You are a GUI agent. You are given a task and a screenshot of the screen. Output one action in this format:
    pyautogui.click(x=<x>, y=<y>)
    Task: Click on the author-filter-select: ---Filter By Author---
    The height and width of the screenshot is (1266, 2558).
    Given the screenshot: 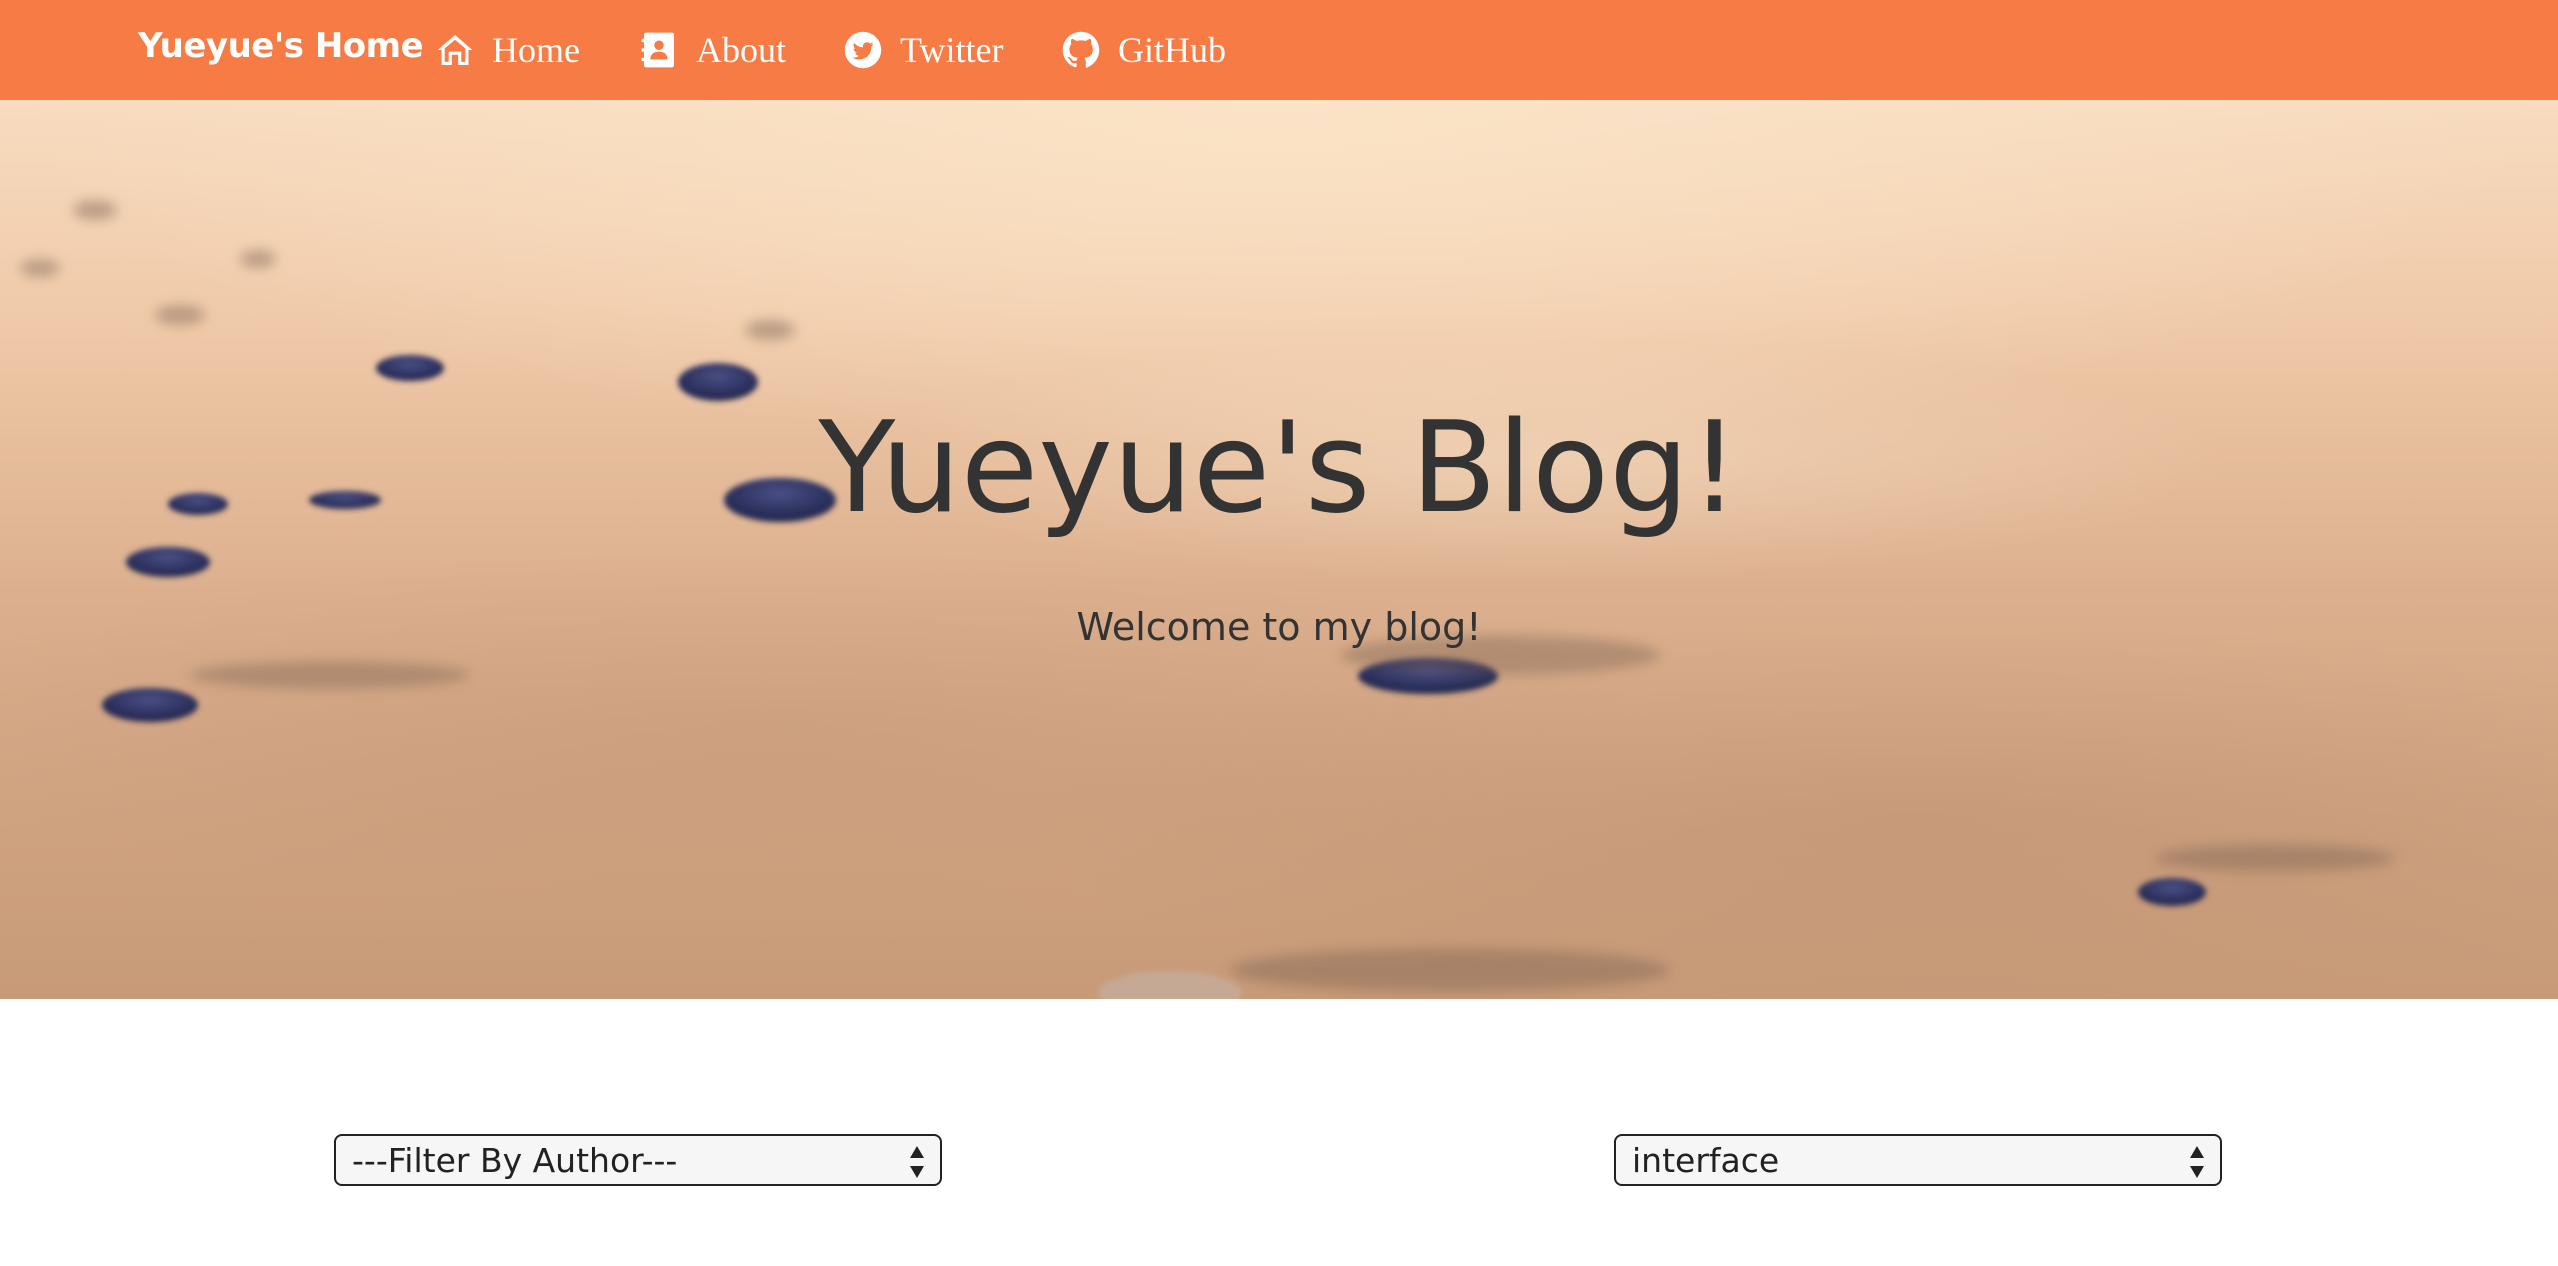 What is the action you would take?
    pyautogui.click(x=638, y=1160)
    